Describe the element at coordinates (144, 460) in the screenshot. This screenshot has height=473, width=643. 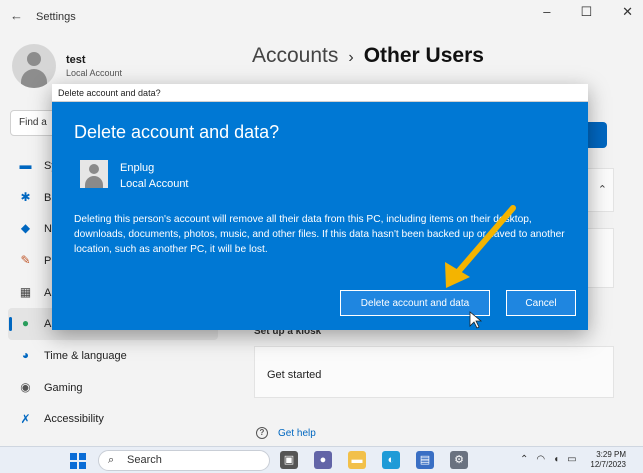
I see `search-label: Search` at that location.